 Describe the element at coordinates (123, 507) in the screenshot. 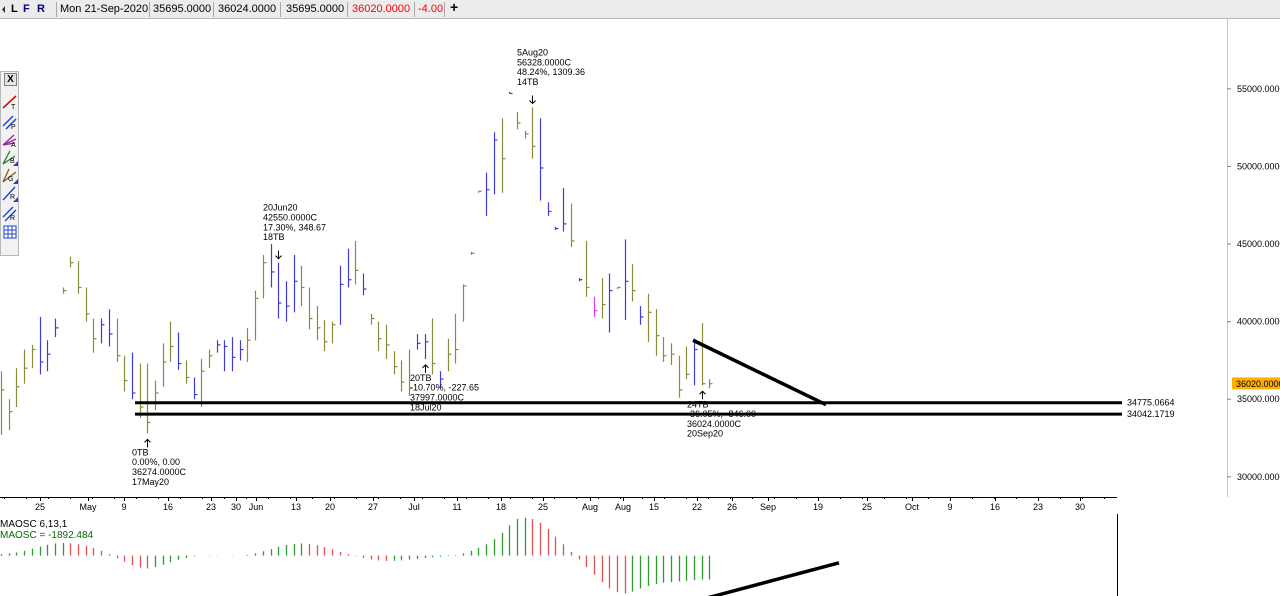

I see `x-axis-label: 9` at that location.